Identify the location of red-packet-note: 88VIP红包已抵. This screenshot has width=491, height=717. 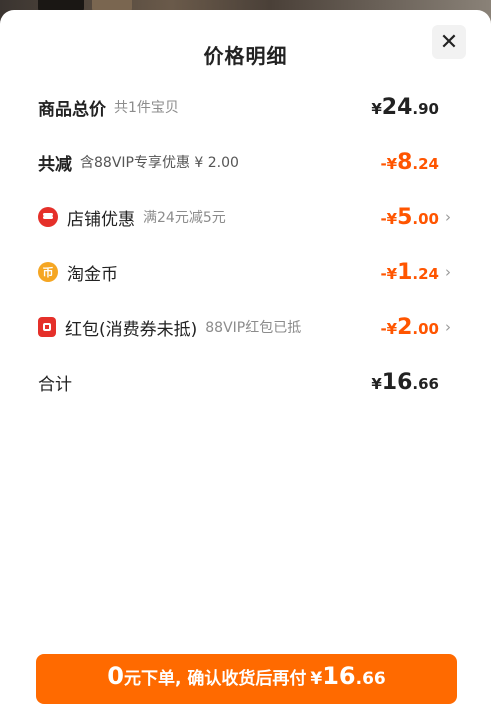
(253, 328).